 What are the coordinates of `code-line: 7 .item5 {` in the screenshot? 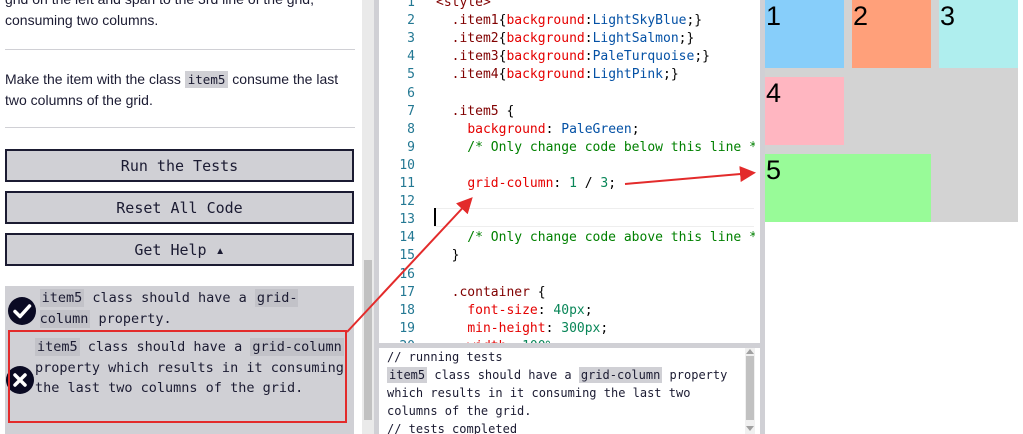 It's located at (567, 112).